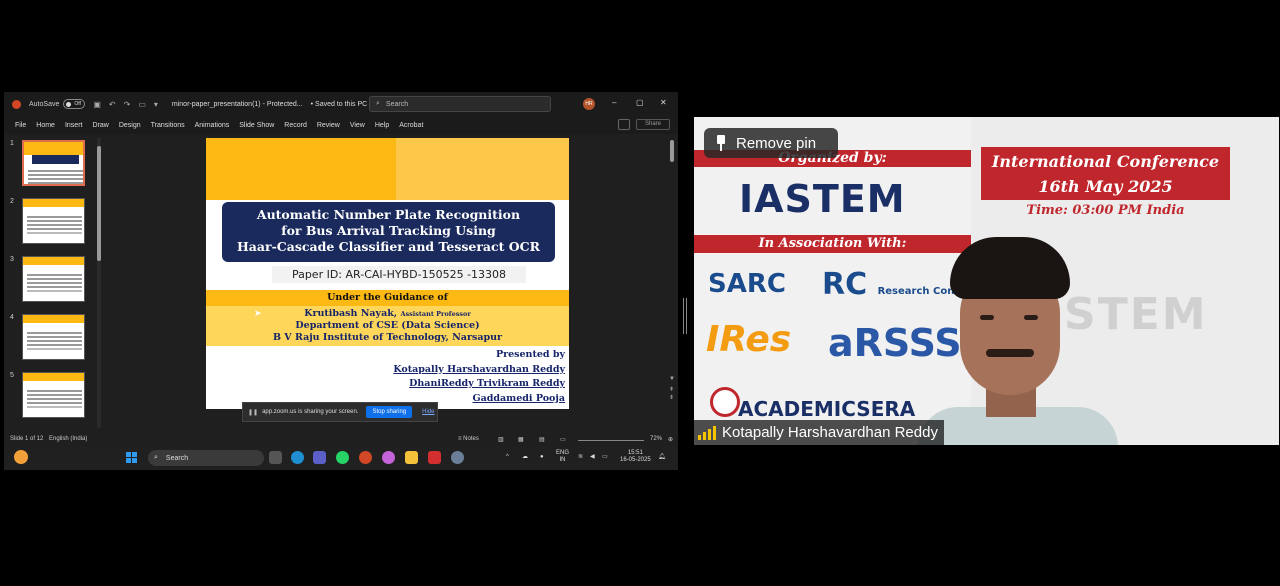  I want to click on thumbnail-number: 3, so click(12, 259).